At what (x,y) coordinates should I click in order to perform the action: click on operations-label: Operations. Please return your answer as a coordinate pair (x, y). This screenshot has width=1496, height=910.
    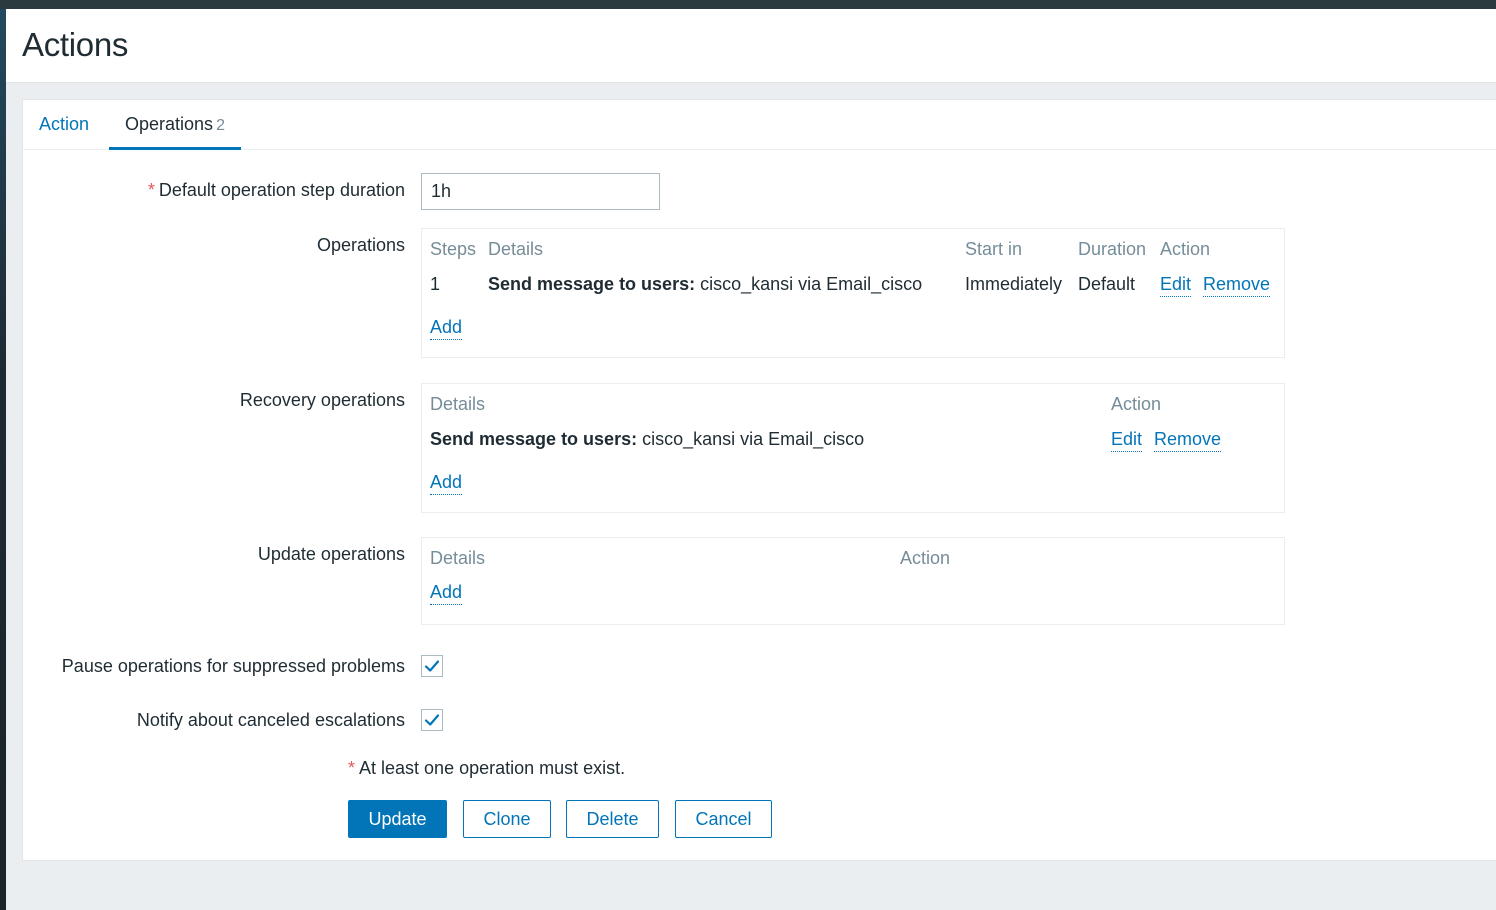
    Looking at the image, I should click on (360, 245).